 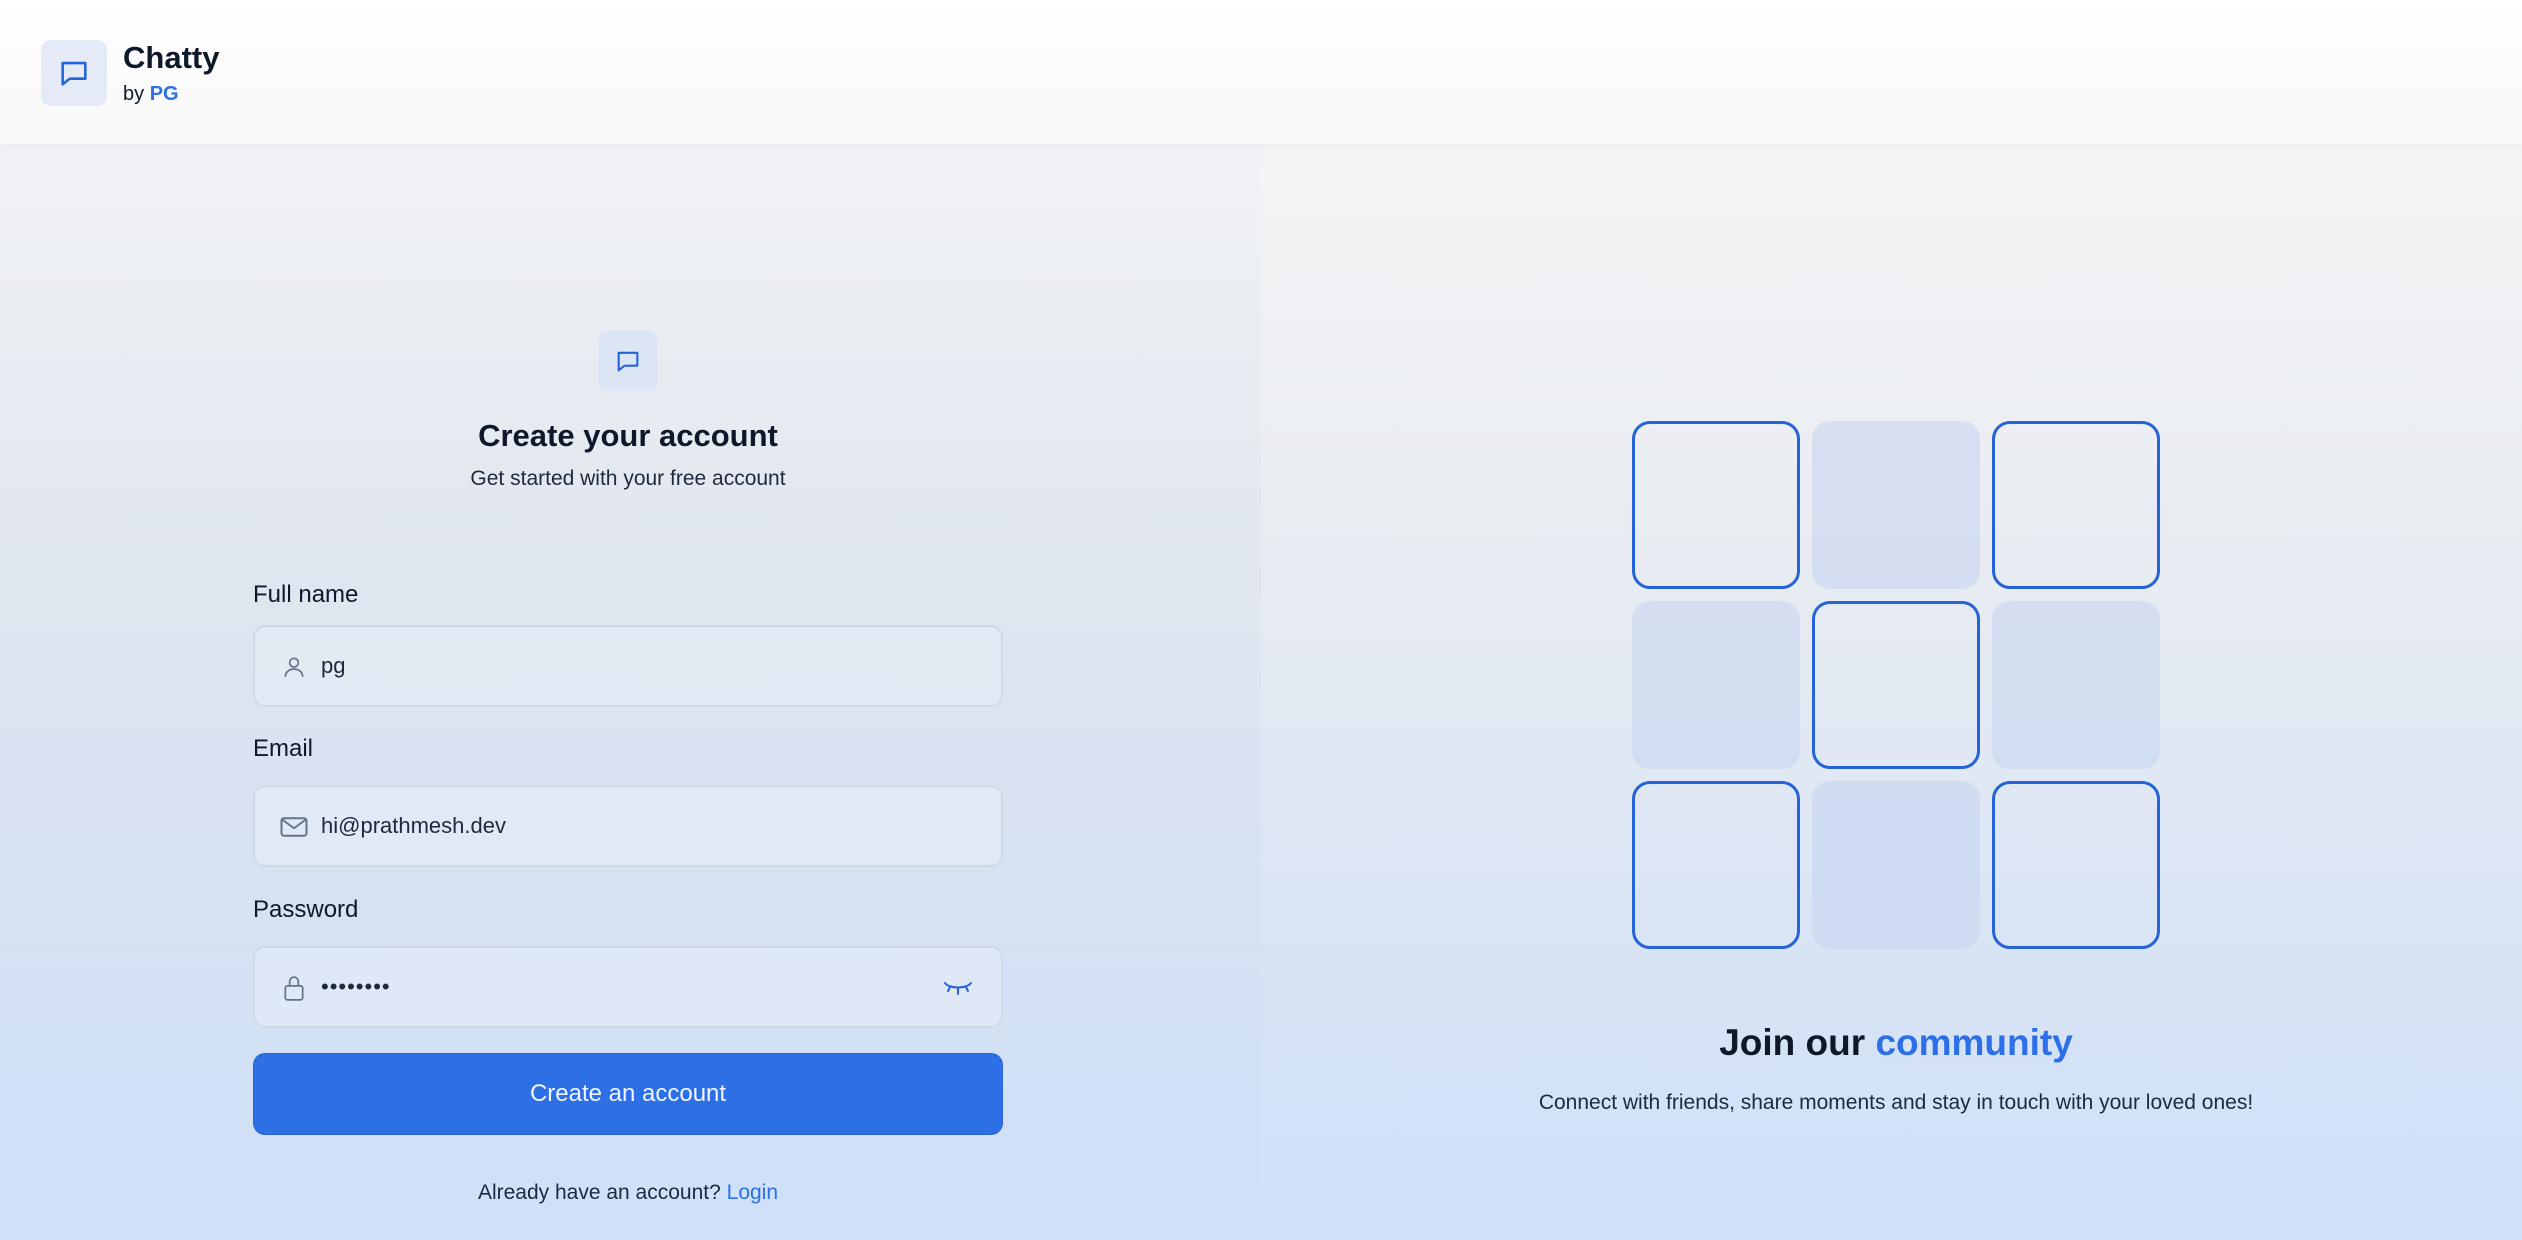 What do you see at coordinates (283, 748) in the screenshot?
I see `email-label: Email` at bounding box center [283, 748].